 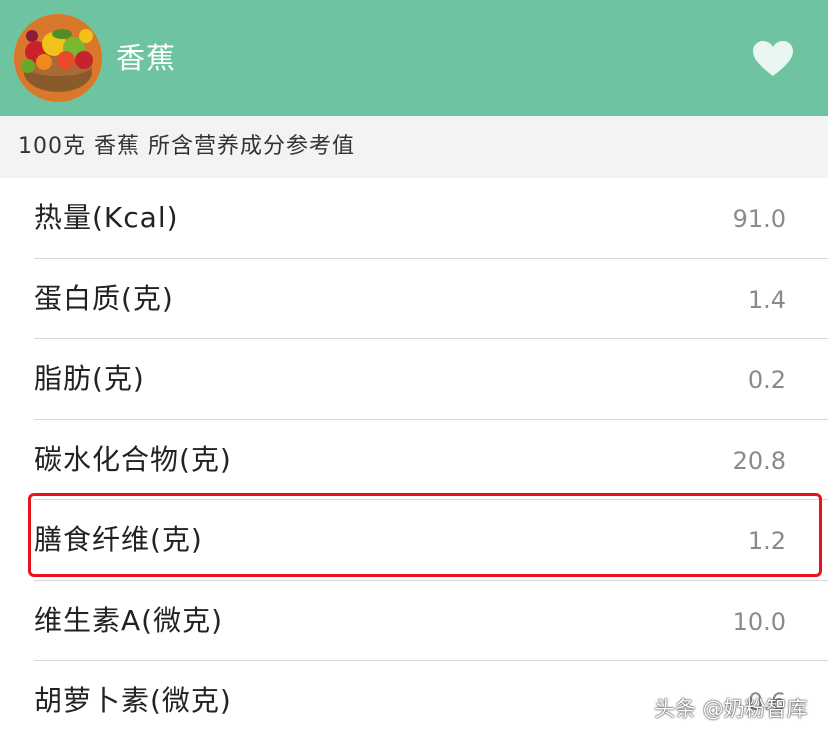 I want to click on nutrient-row: 膳食纤维(克) 1.2, so click(x=414, y=540).